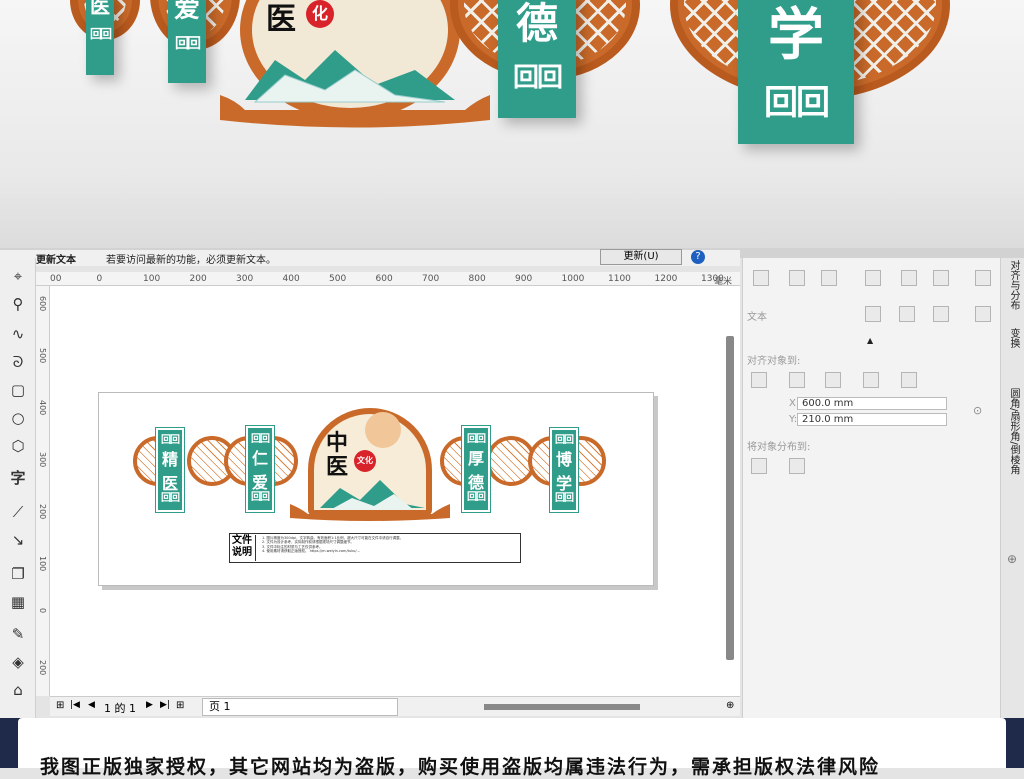 The width and height of the screenshot is (1024, 779). Describe the element at coordinates (18, 276) in the screenshot. I see `pick-tool-icon: ⌖` at that location.